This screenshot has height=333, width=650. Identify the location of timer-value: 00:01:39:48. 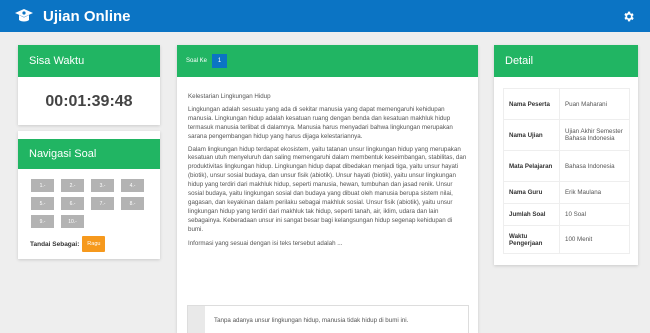
(89, 101).